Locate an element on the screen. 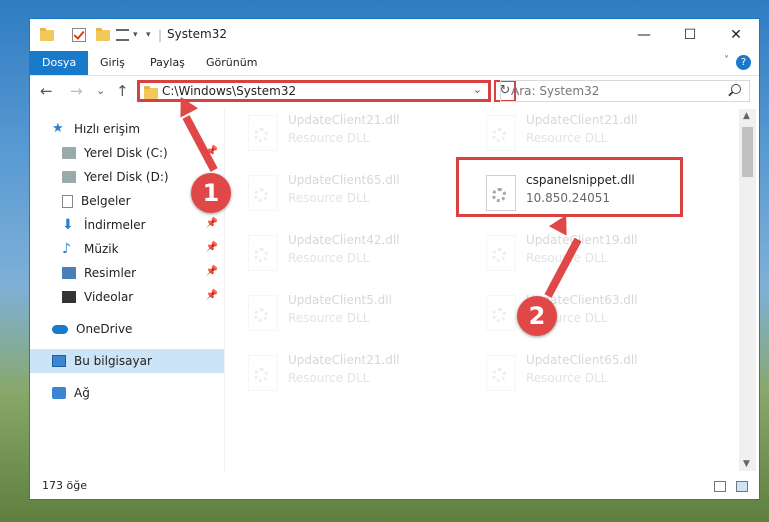  vertical-scrollbar: ▲ ▼ is located at coordinates (747, 290).